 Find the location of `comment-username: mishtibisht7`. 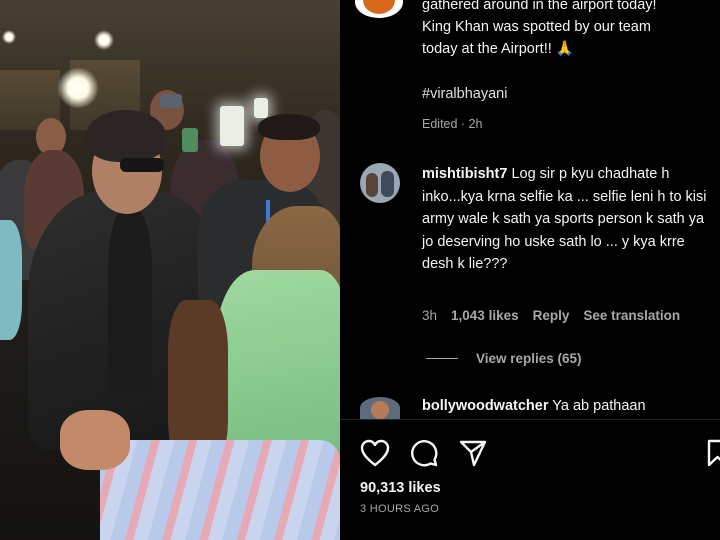

comment-username: mishtibisht7 is located at coordinates (464, 174).